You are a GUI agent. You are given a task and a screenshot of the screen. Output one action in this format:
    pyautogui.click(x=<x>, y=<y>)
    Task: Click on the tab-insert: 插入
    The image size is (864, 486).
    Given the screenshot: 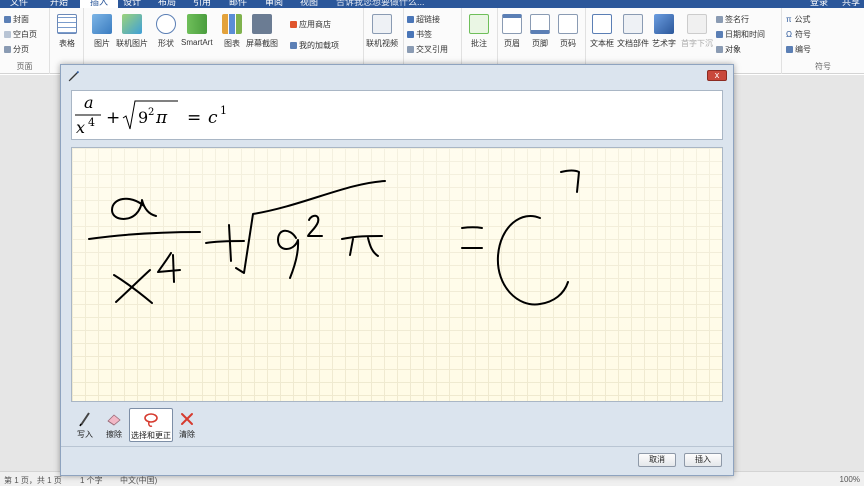 What is the action you would take?
    pyautogui.click(x=99, y=4)
    